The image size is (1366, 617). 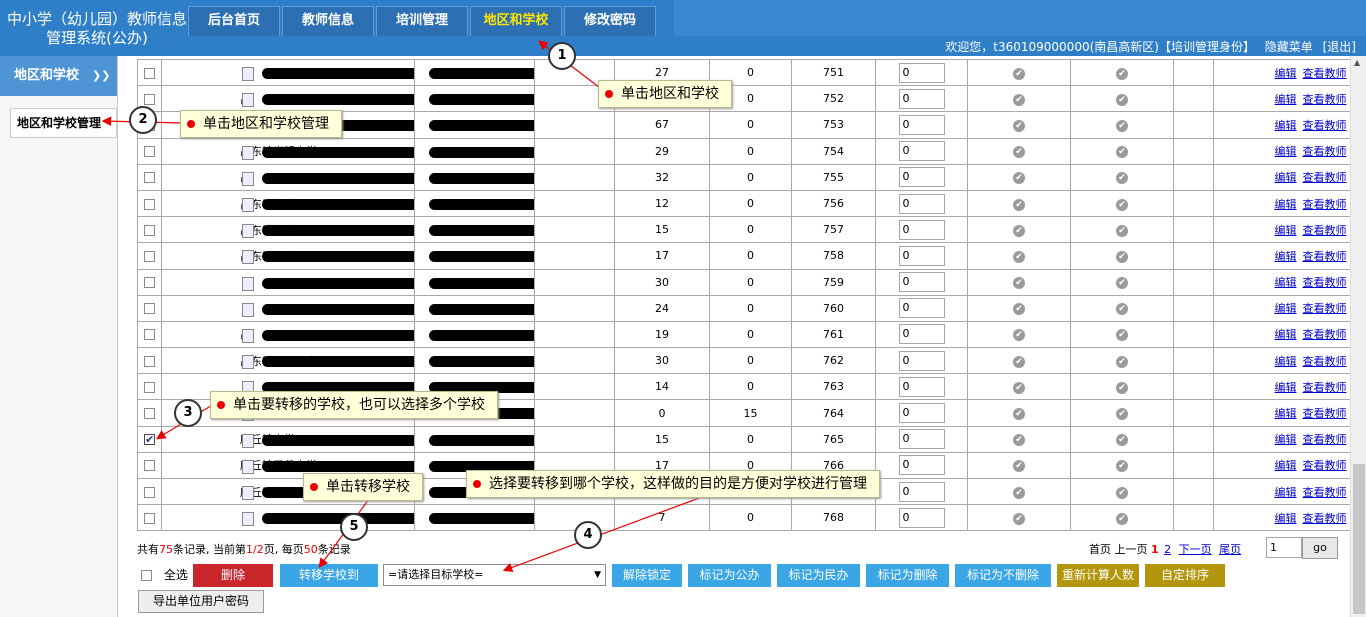 What do you see at coordinates (1289, 47) in the screenshot?
I see `hide-menu-link: 隐藏菜单` at bounding box center [1289, 47].